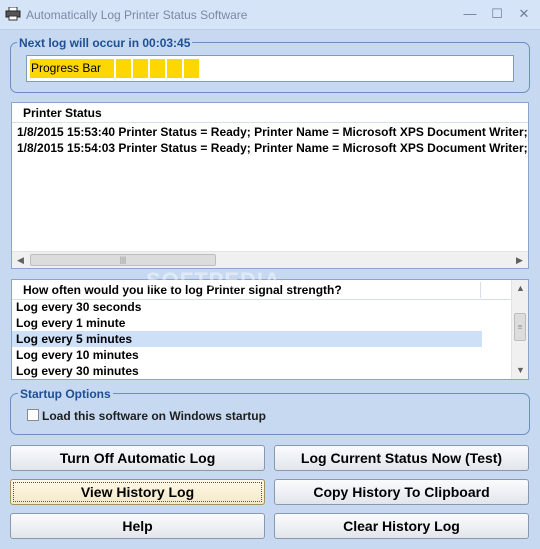  What do you see at coordinates (20, 260) in the screenshot?
I see `scroll-left-icon: ◀` at bounding box center [20, 260].